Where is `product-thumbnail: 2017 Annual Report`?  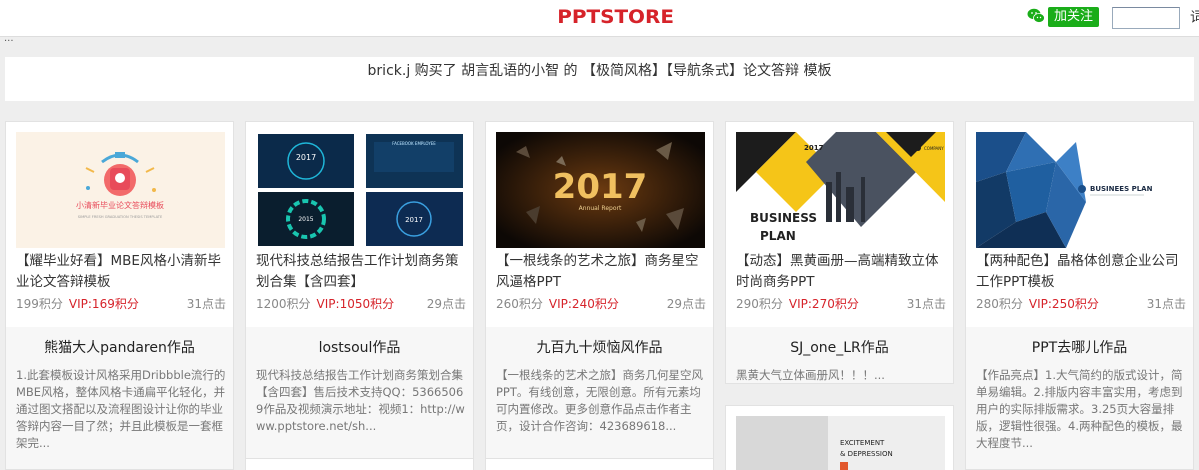 product-thumbnail: 2017 Annual Report is located at coordinates (600, 190).